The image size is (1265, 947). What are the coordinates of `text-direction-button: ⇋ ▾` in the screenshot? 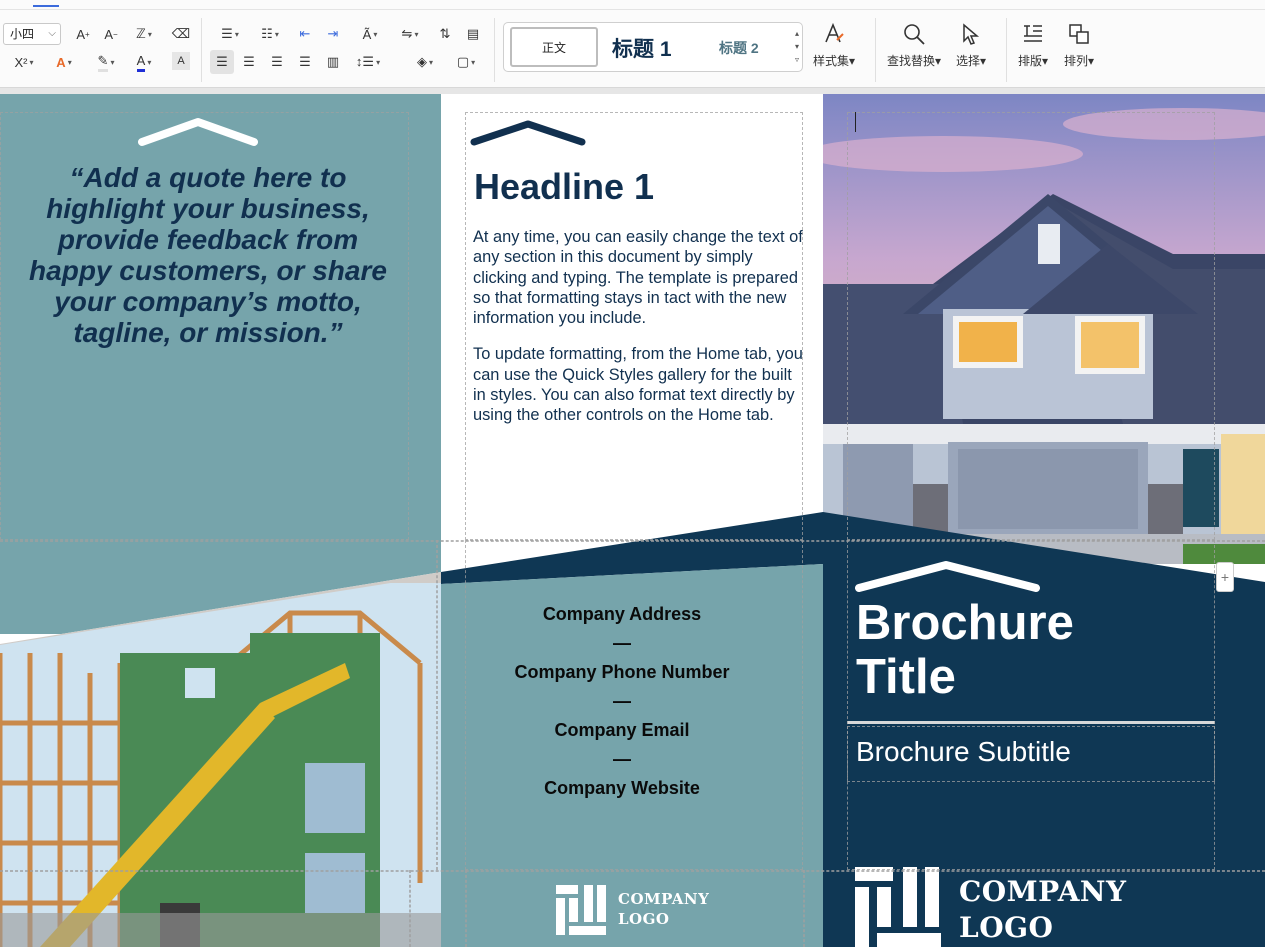 It's located at (410, 34).